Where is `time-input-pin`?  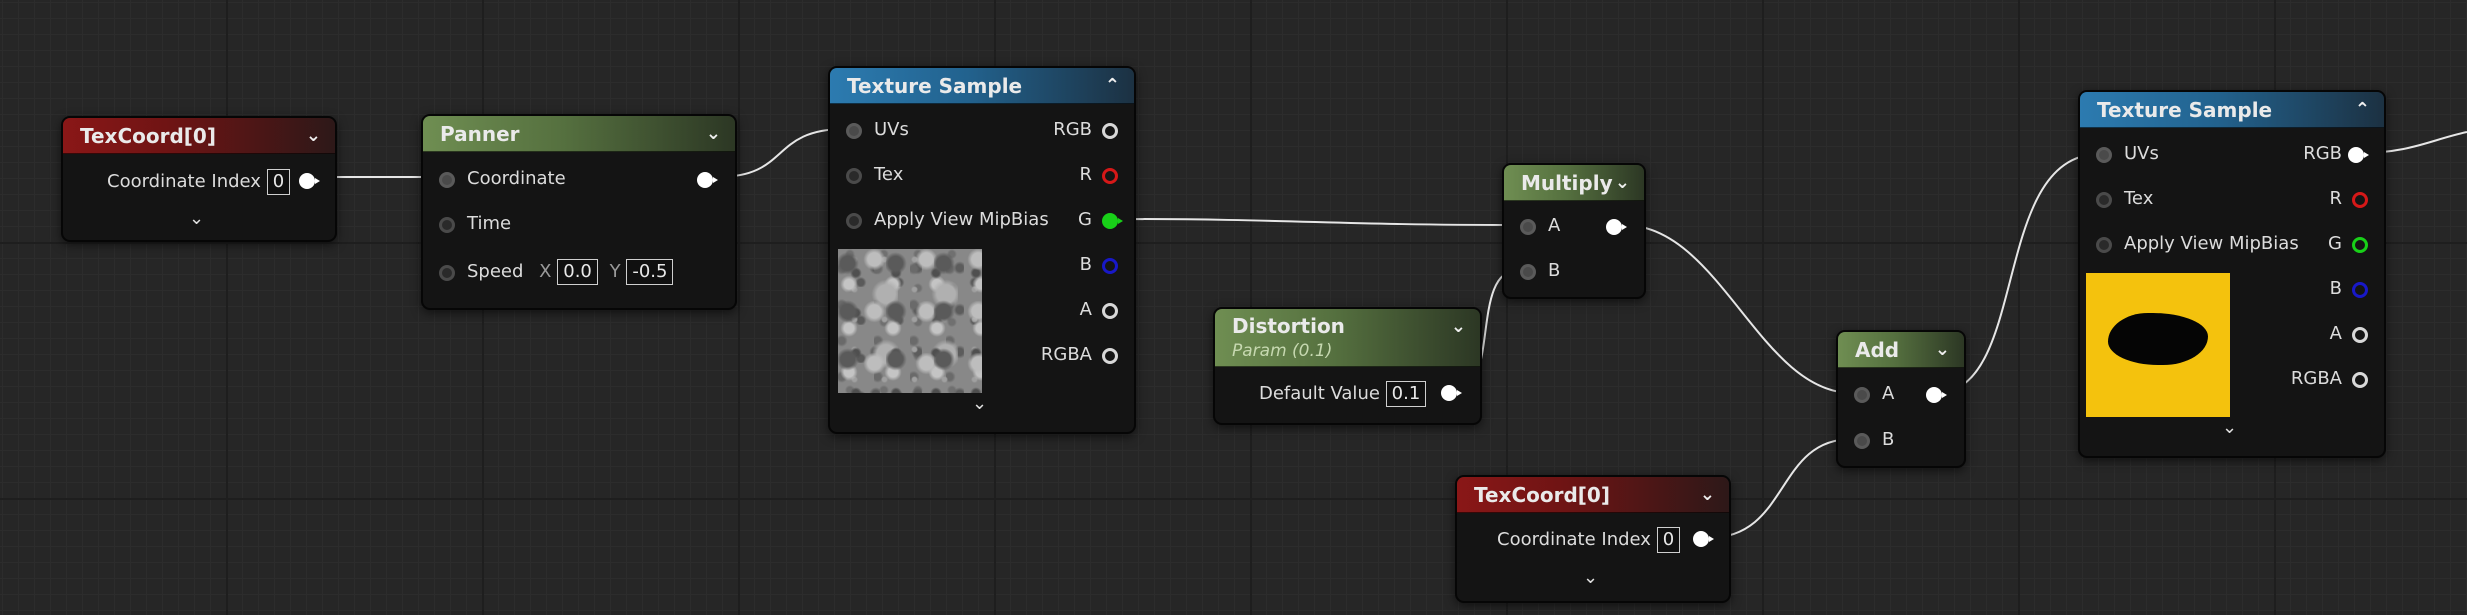 time-input-pin is located at coordinates (447, 225).